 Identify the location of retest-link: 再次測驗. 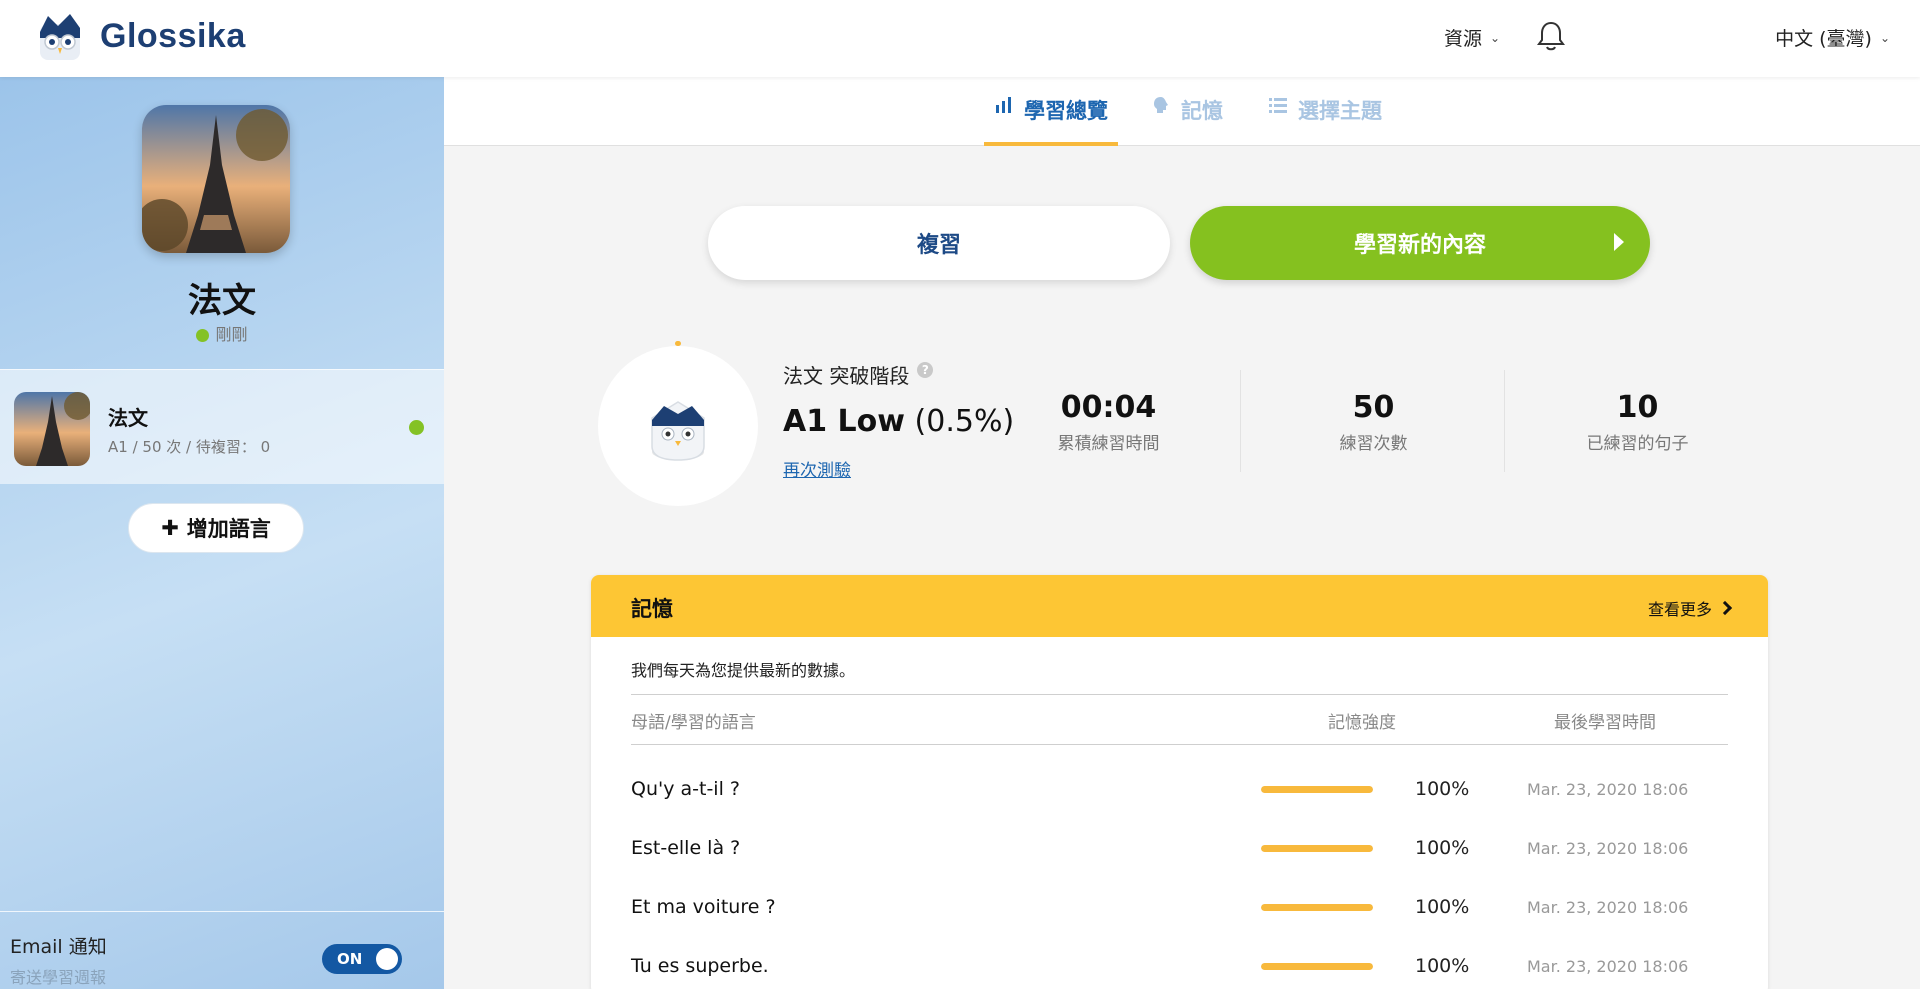
(817, 468).